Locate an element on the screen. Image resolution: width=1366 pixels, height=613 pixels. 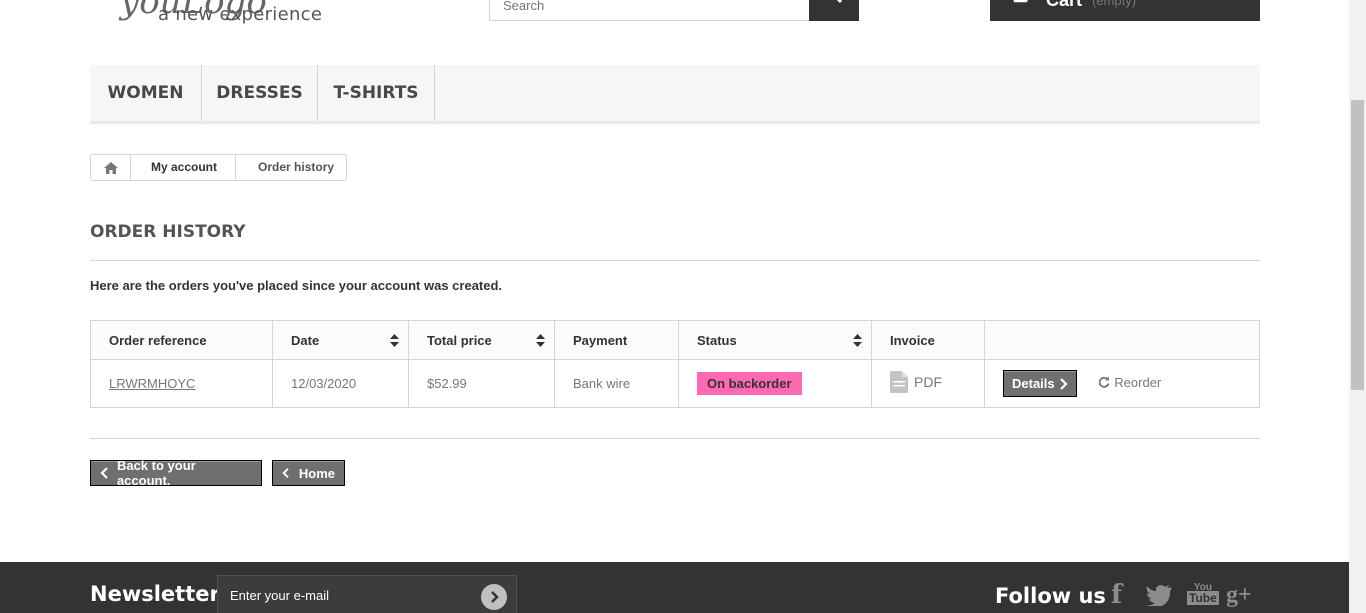
google-plus-icon: g+ is located at coordinates (1239, 595).